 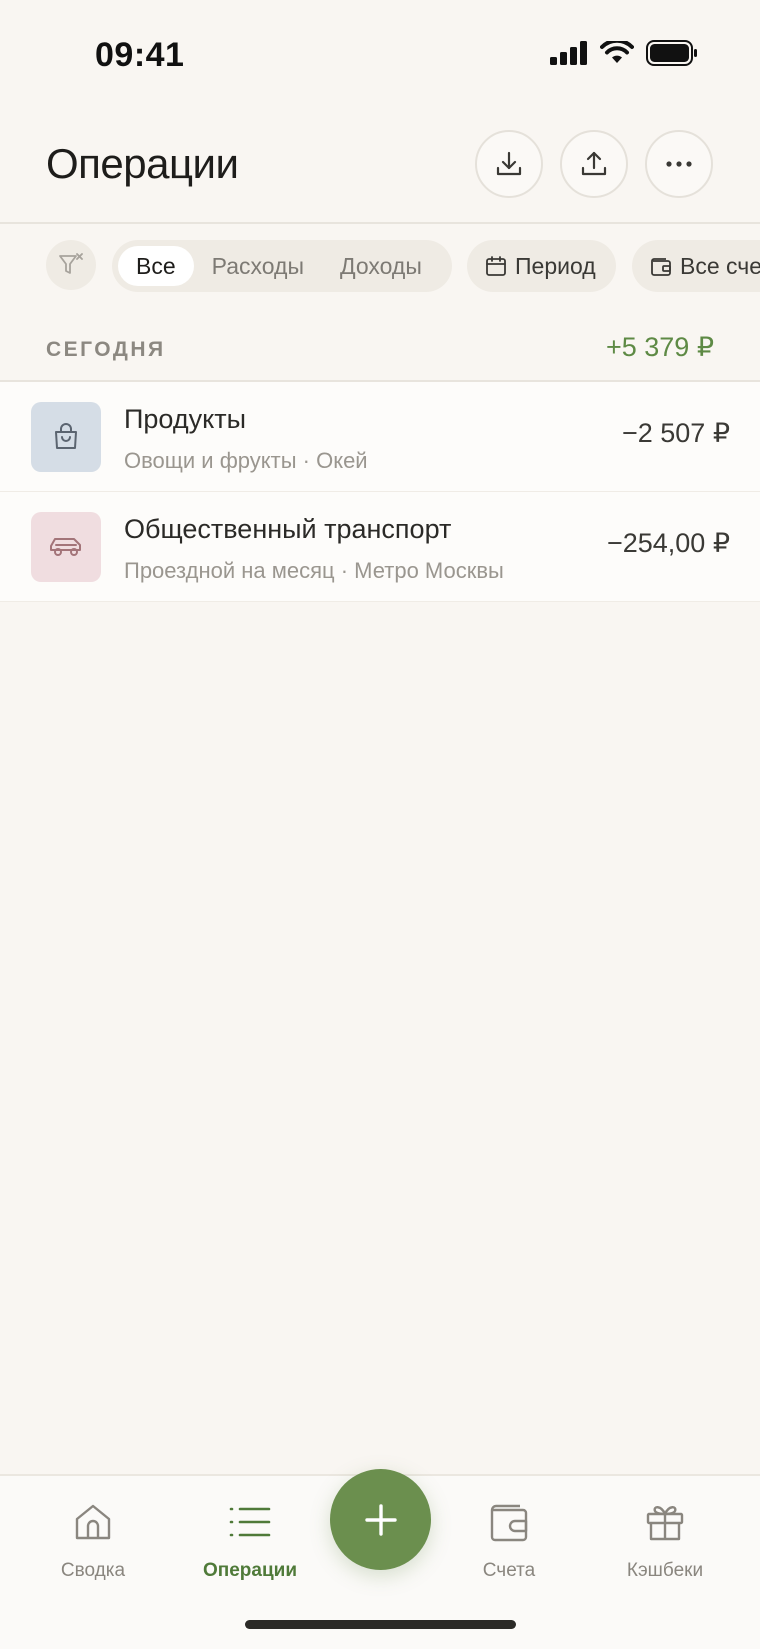 I want to click on segment-all: Все, so click(x=156, y=266).